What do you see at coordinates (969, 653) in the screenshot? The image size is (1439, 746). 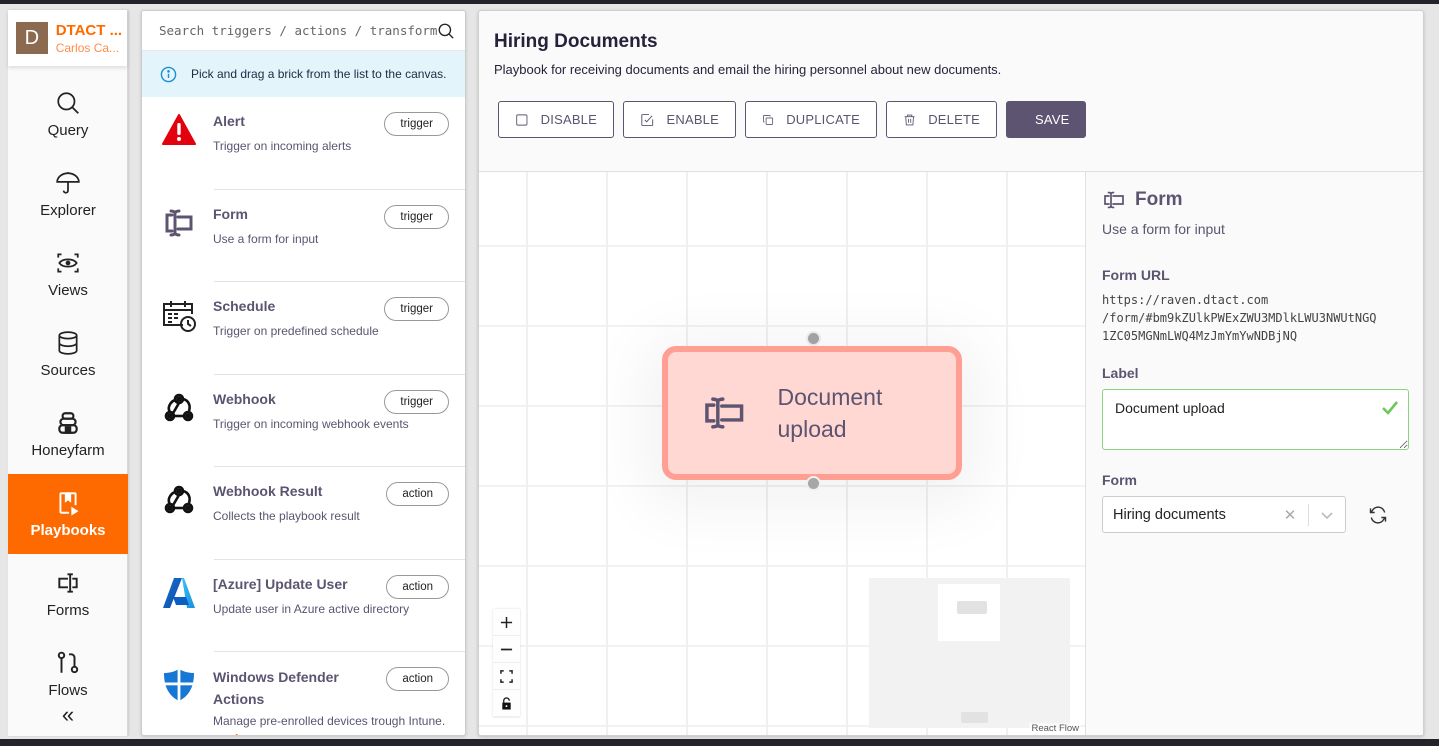 I see `minimap` at bounding box center [969, 653].